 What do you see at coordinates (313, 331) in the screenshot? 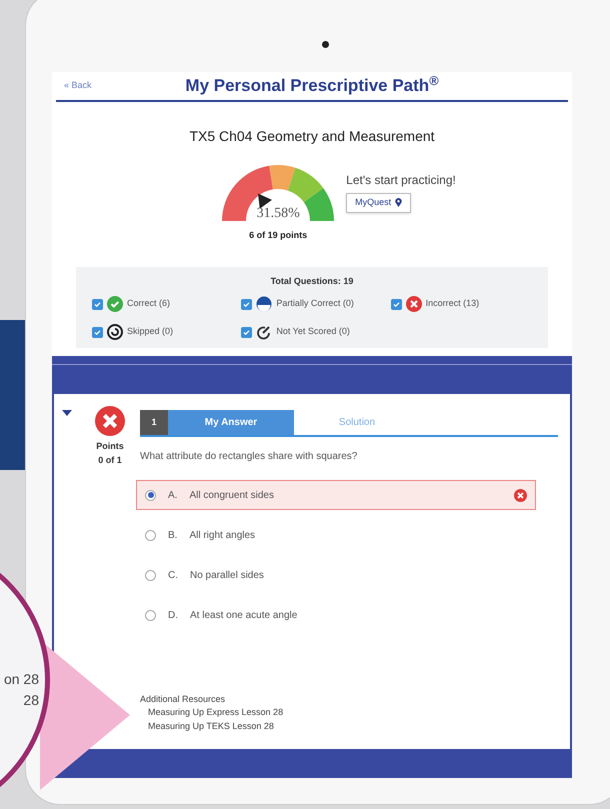
I see `legend-label: Not Yet Scored (0)` at bounding box center [313, 331].